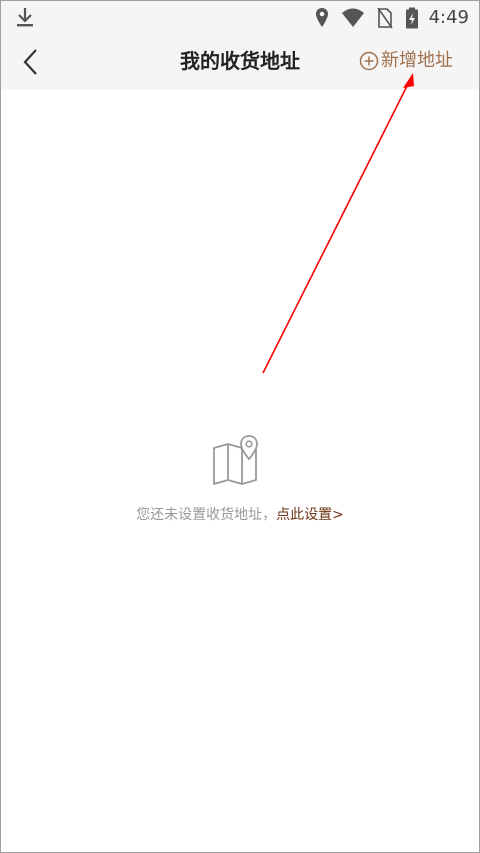 This screenshot has height=853, width=480. What do you see at coordinates (411, 18) in the screenshot?
I see `battery-charging-icon` at bounding box center [411, 18].